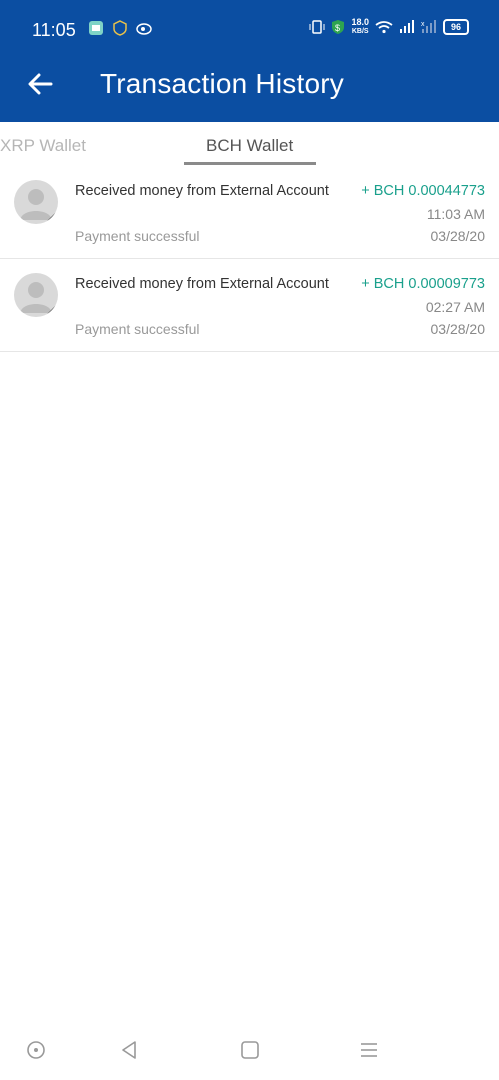 Image resolution: width=499 pixels, height=1080 pixels. I want to click on tab-bch-wallet: BCH Wallet, so click(249, 146).